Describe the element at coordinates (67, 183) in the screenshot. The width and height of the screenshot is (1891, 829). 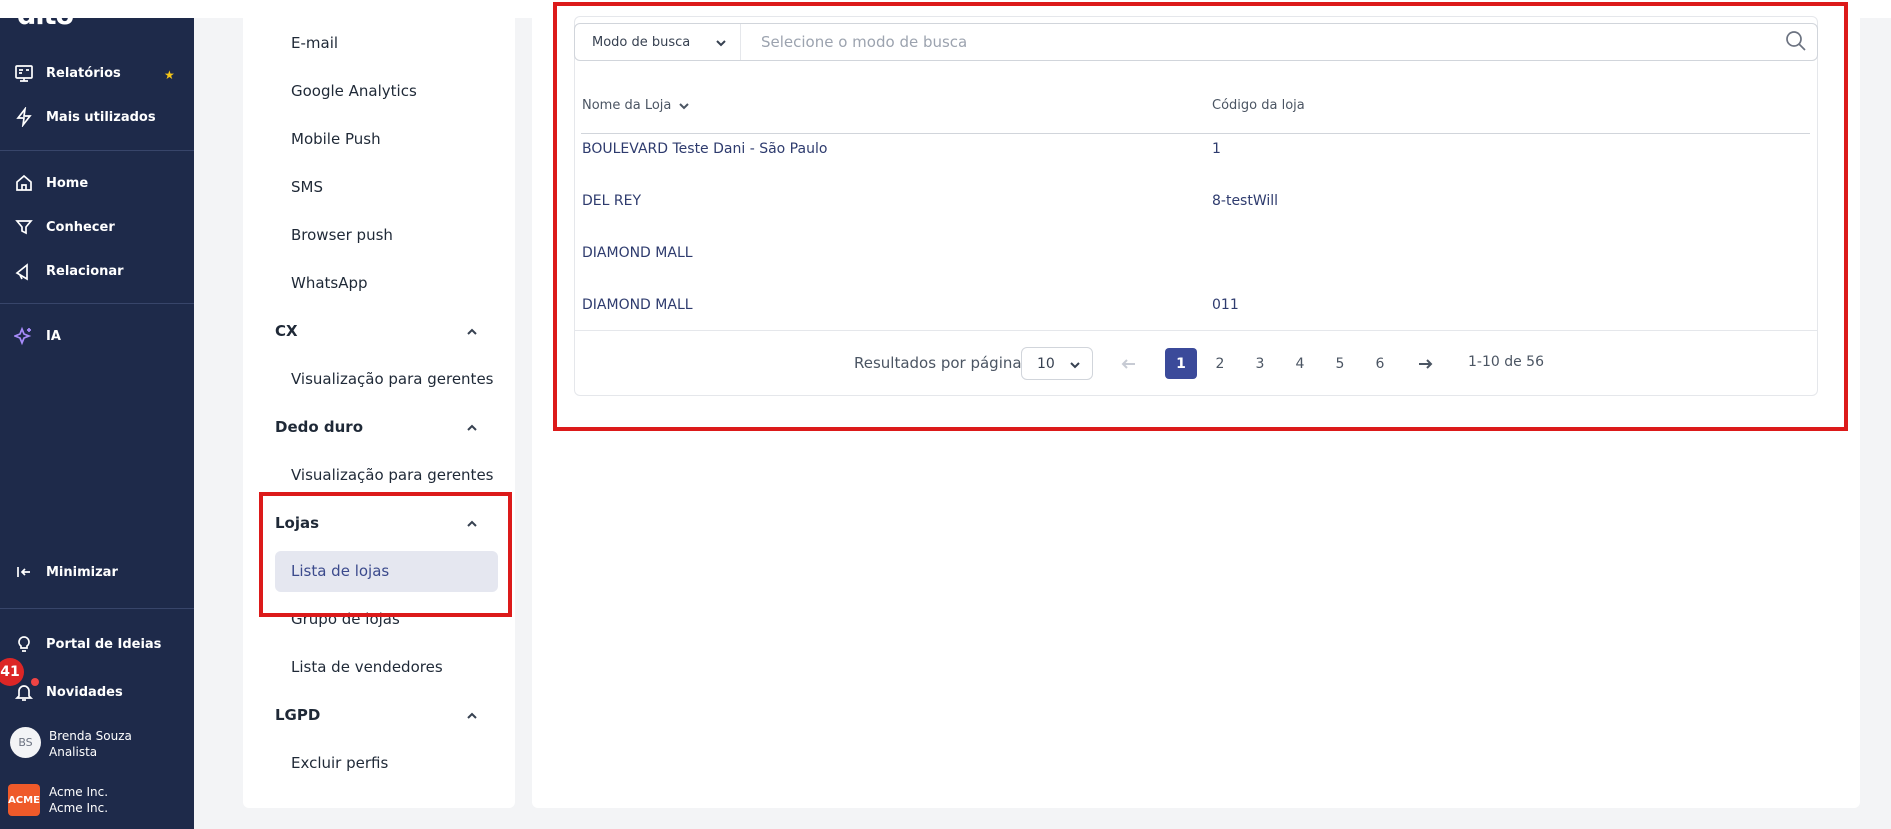
I see `nav-label: Home` at that location.